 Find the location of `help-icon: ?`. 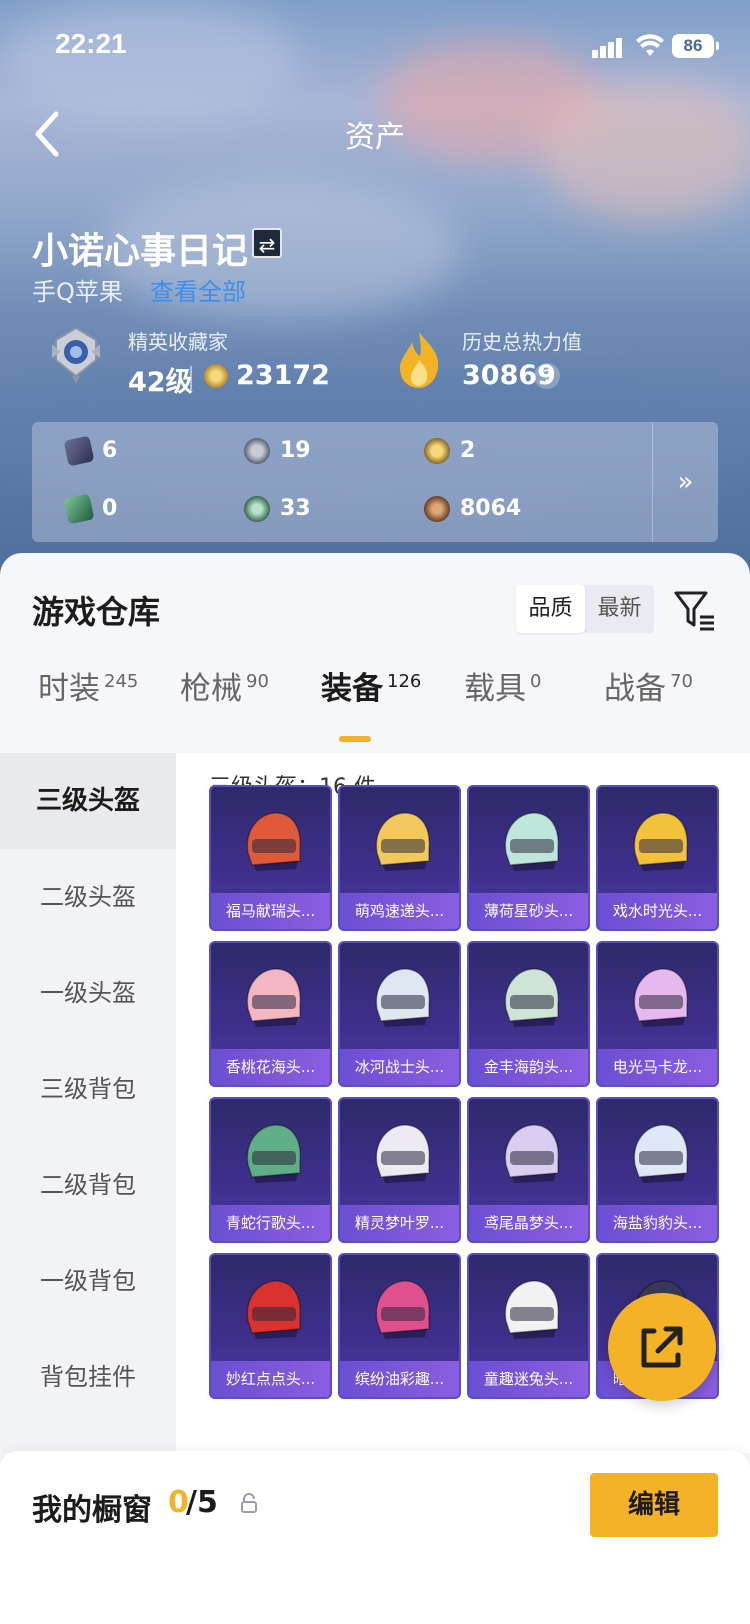

help-icon: ? is located at coordinates (547, 376).